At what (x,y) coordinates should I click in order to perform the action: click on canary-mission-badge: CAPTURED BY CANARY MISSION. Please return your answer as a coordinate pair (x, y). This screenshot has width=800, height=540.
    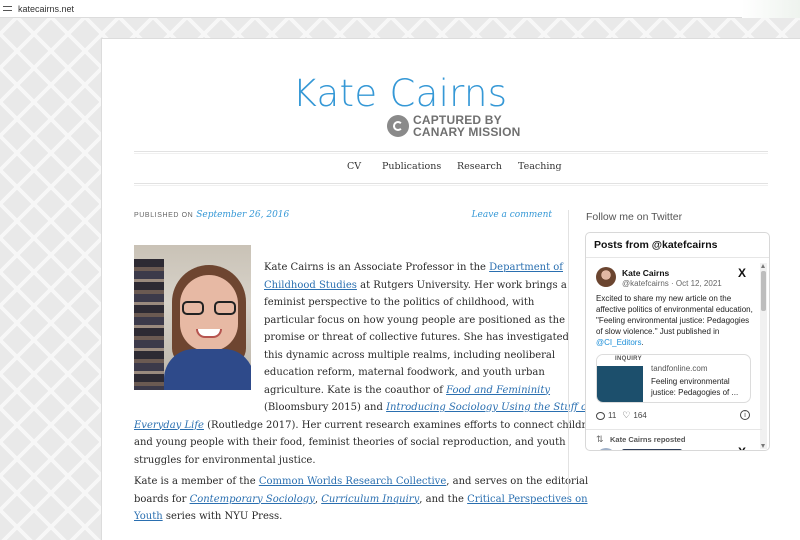
    Looking at the image, I should click on (453, 126).